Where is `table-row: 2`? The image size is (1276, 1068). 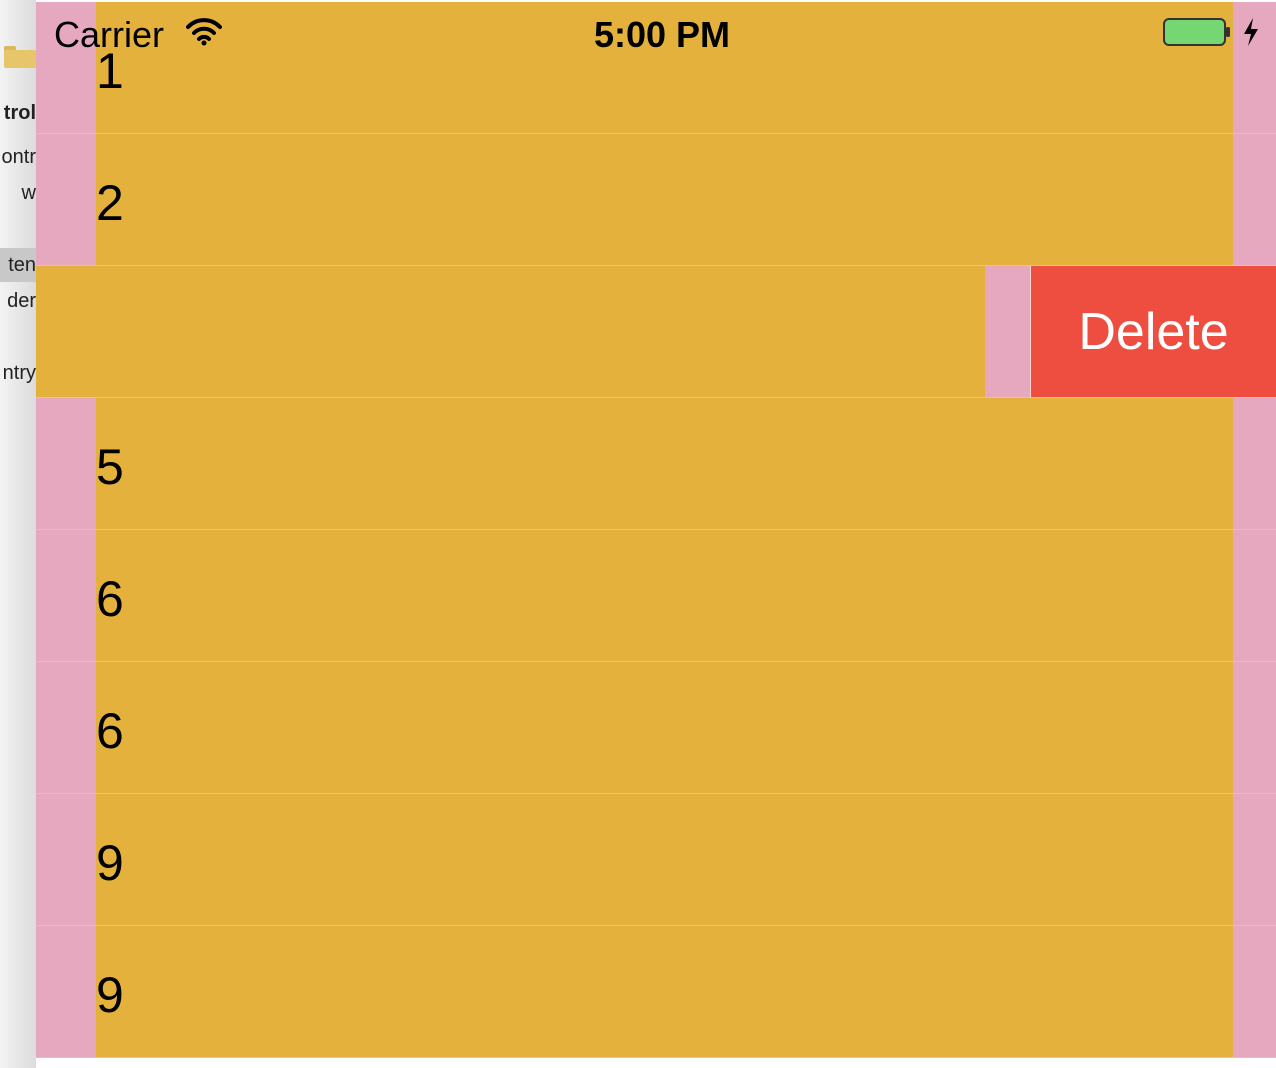
table-row: 2 is located at coordinates (656, 199).